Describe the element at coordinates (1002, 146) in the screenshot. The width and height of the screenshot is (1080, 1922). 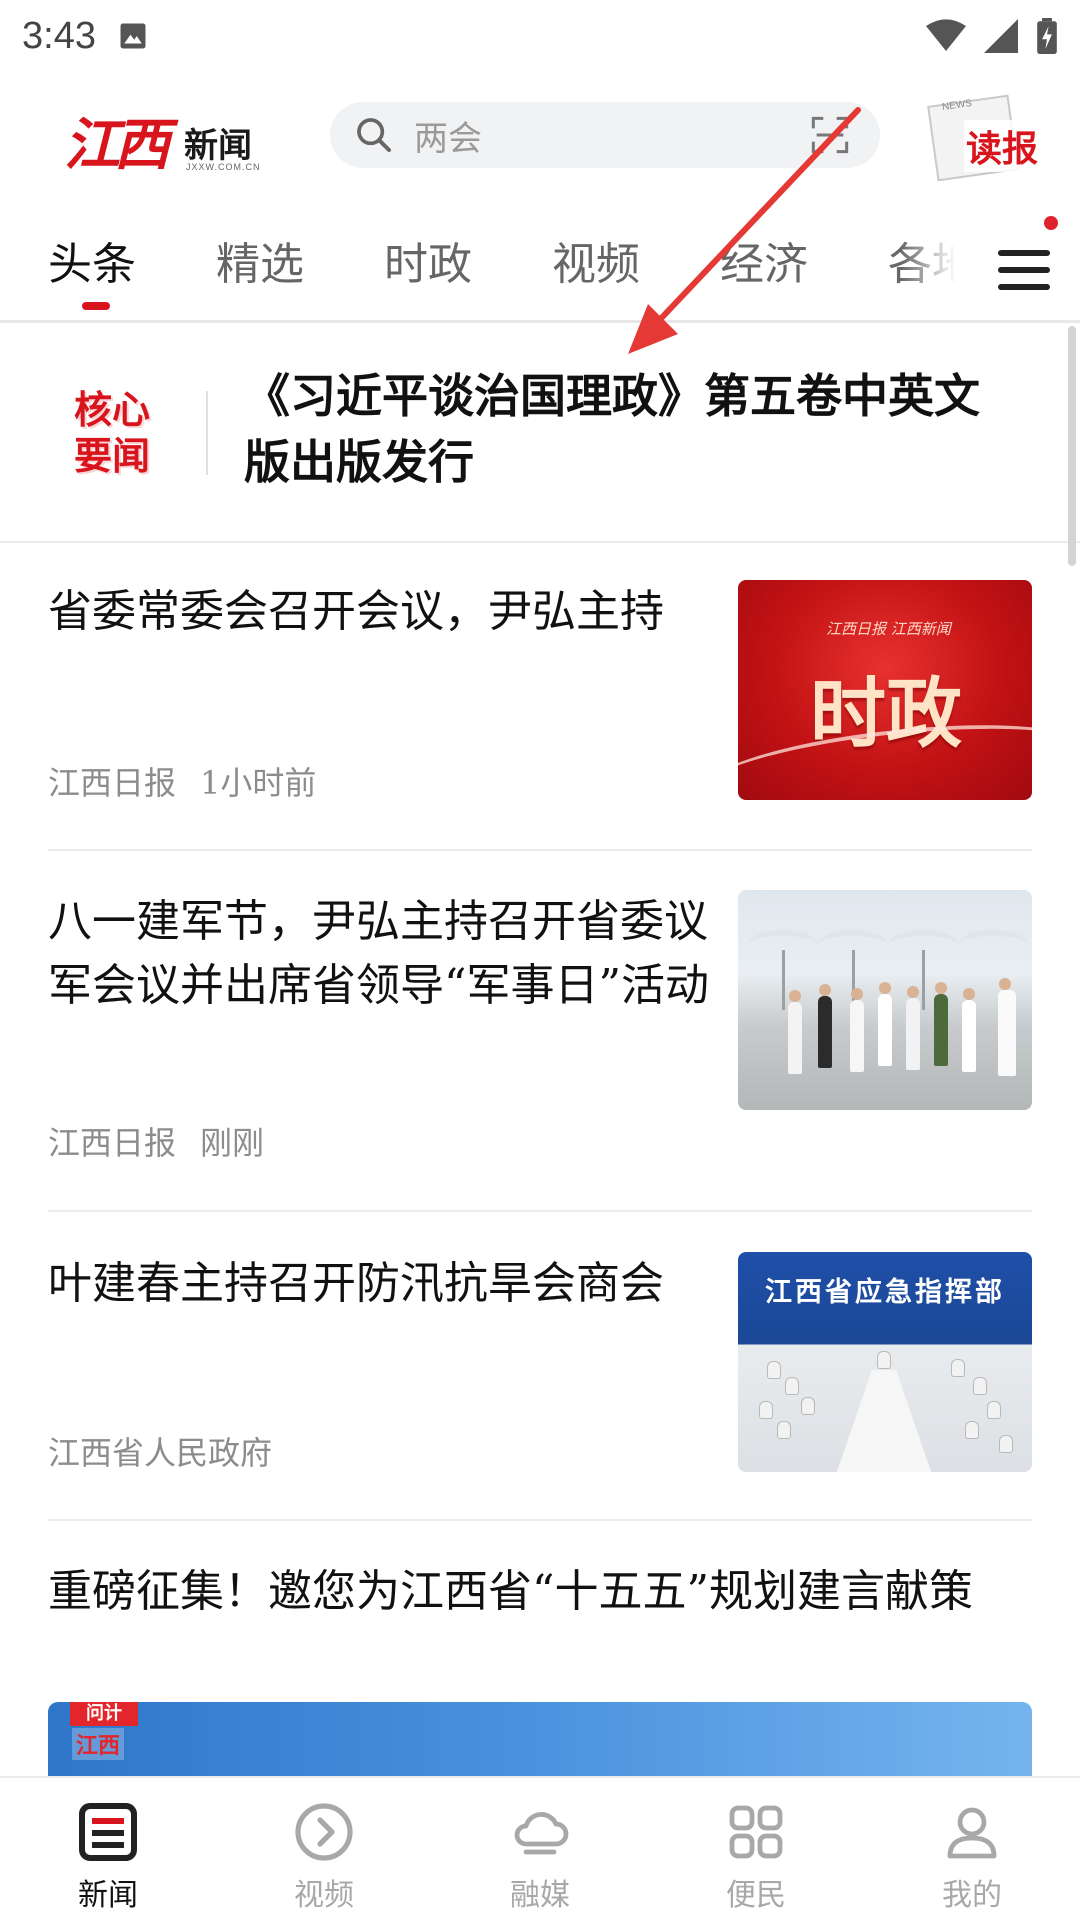
I see `read-paper-label: 读报` at that location.